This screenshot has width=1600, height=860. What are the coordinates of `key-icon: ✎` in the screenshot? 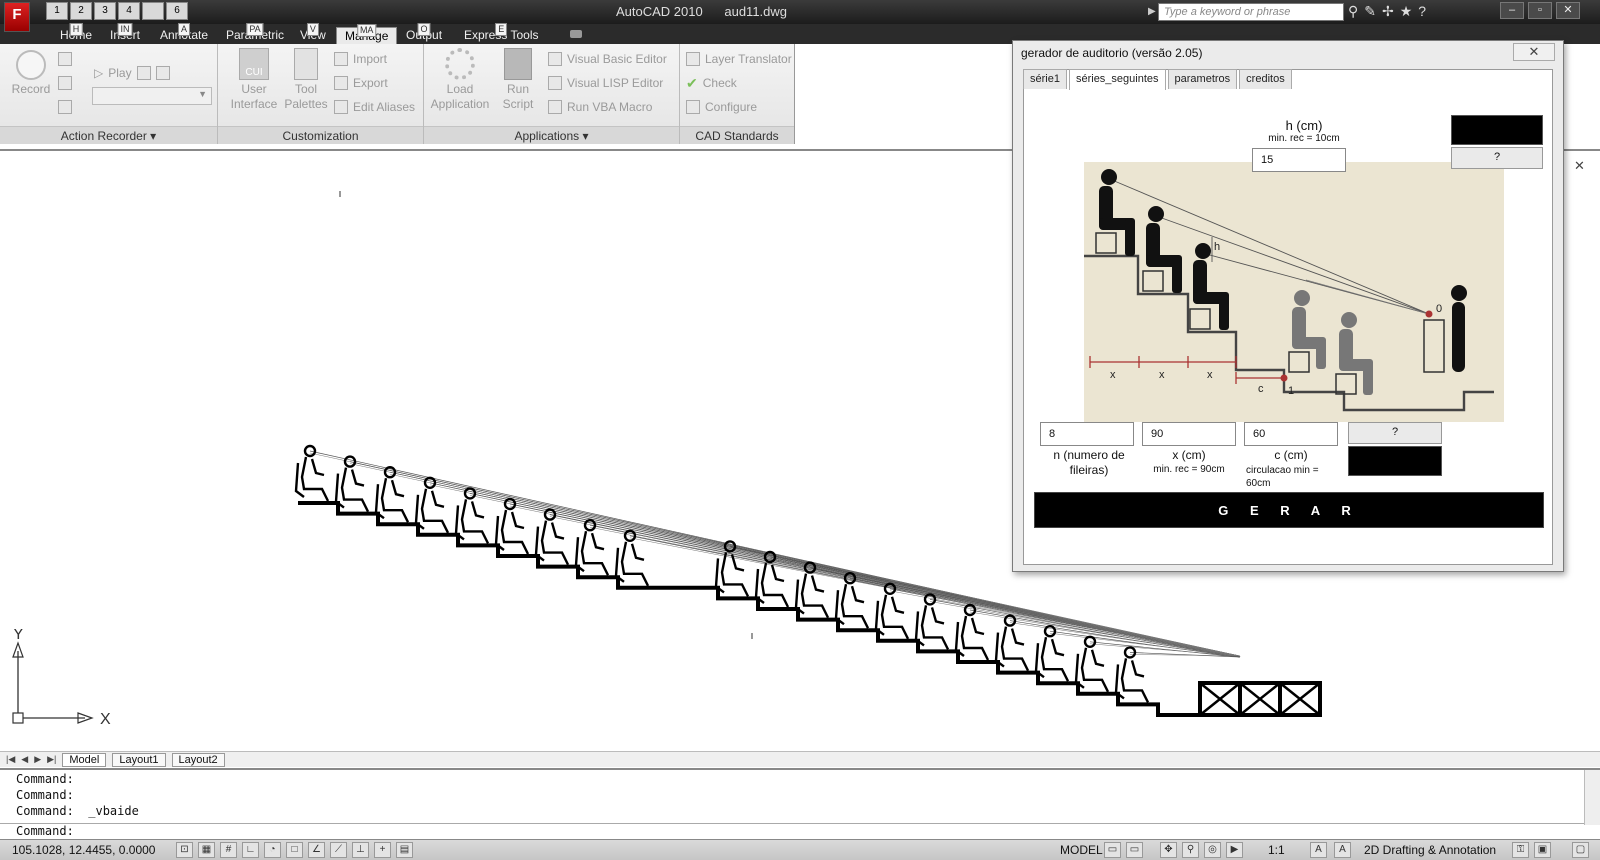 It's located at (1370, 11).